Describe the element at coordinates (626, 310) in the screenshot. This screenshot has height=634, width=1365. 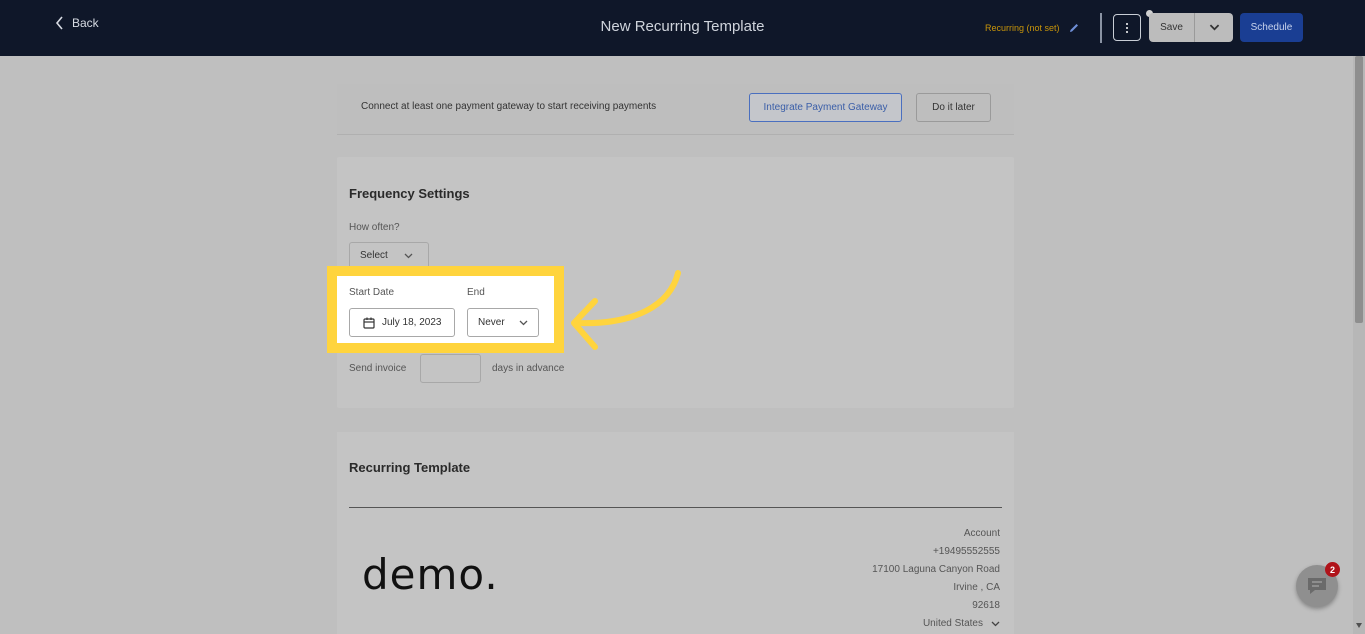
I see `pointer-arrow` at that location.